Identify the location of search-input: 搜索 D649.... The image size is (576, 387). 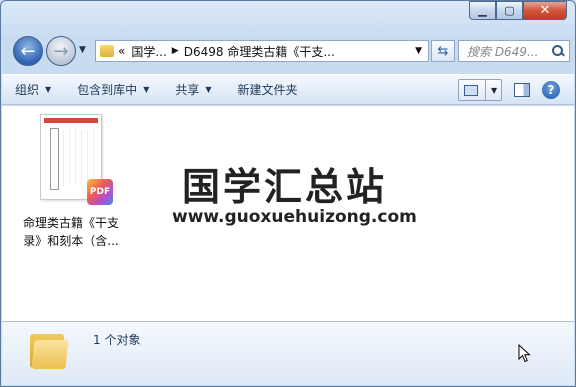
(514, 51).